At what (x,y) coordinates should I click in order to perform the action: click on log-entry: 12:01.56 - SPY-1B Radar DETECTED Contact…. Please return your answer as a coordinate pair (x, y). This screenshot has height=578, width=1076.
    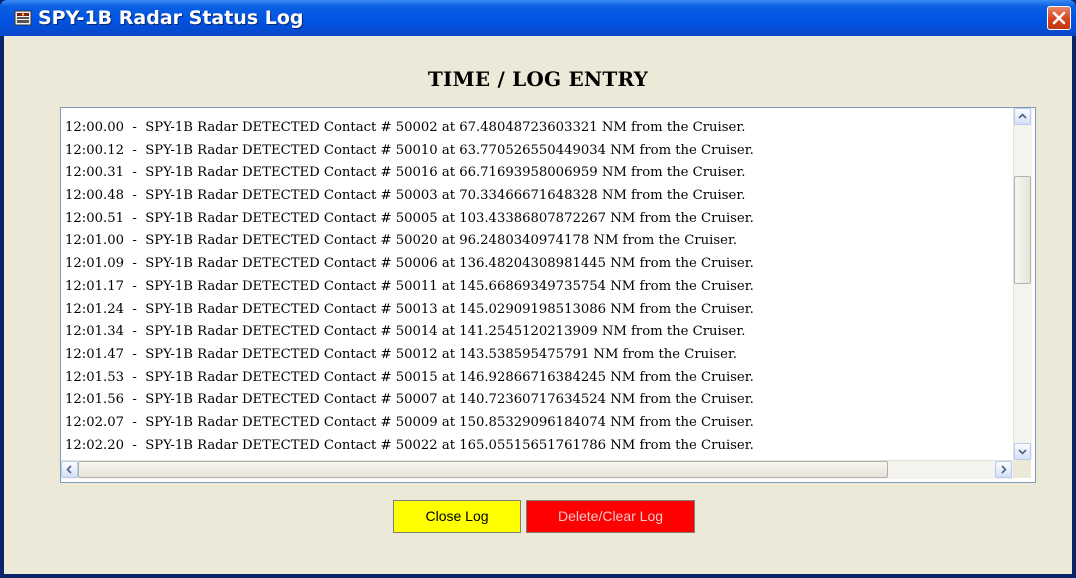
    Looking at the image, I should click on (409, 400).